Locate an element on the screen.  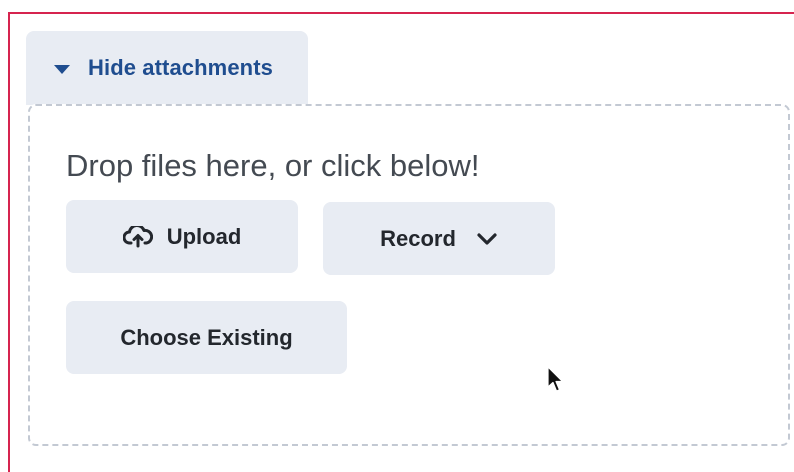
choose-existing-button: Choose Existing is located at coordinates (206, 337).